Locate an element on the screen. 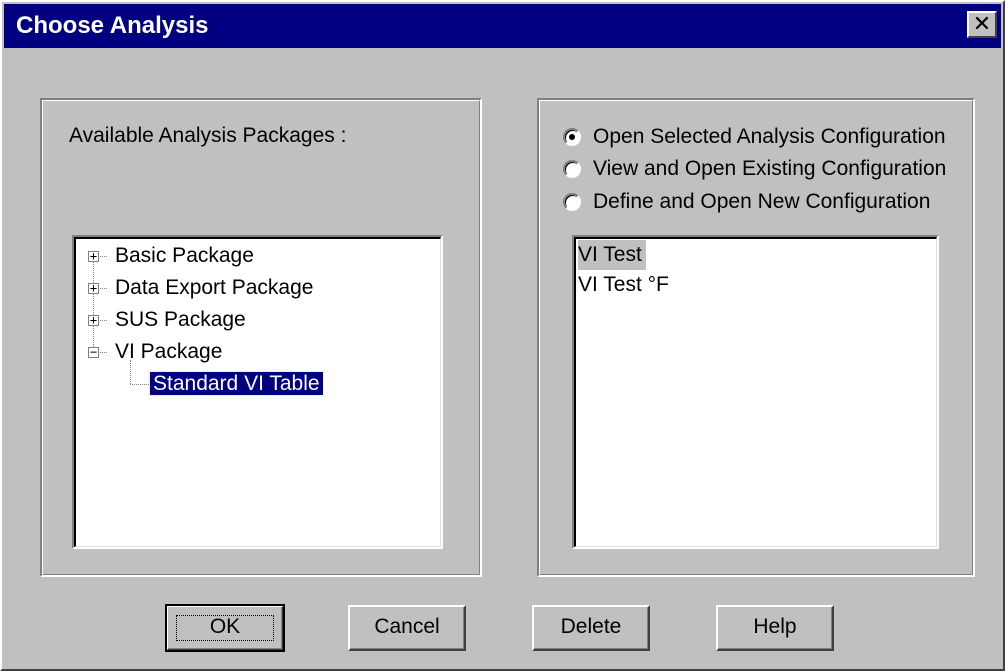 This screenshot has width=1005, height=671. tree-node-label: Standard VI Table is located at coordinates (236, 383).